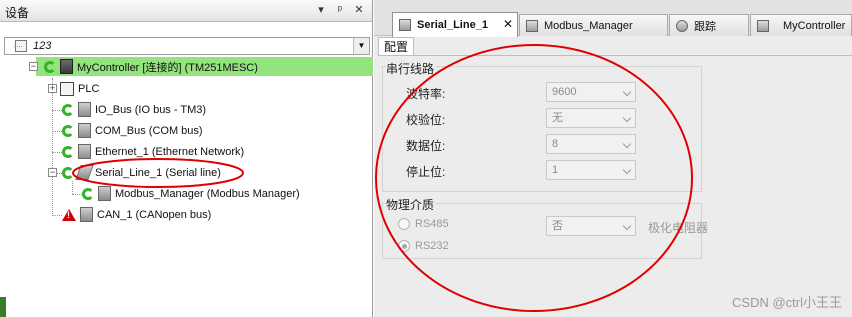 This screenshot has height=317, width=852. What do you see at coordinates (321, 10) in the screenshot?
I see `panel-menu-icon: ▾` at bounding box center [321, 10].